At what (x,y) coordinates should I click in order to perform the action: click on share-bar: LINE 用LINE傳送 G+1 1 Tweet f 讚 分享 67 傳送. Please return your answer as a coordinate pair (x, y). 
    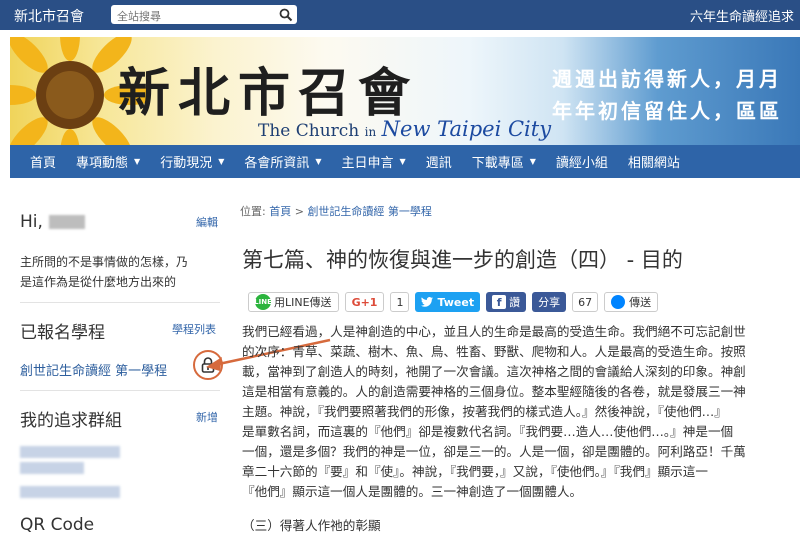
    Looking at the image, I should click on (453, 302).